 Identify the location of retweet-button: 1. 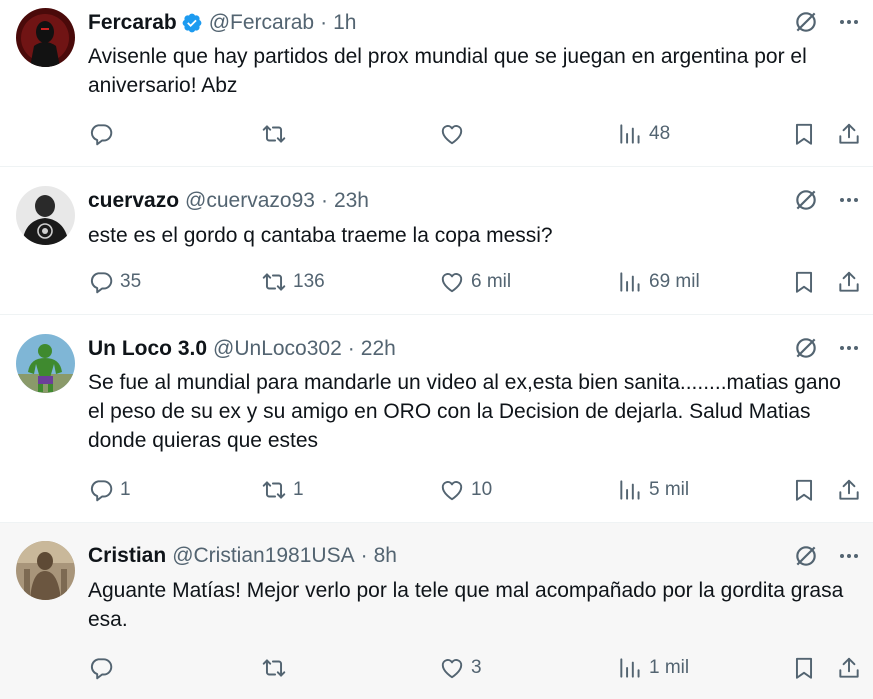
(282, 490).